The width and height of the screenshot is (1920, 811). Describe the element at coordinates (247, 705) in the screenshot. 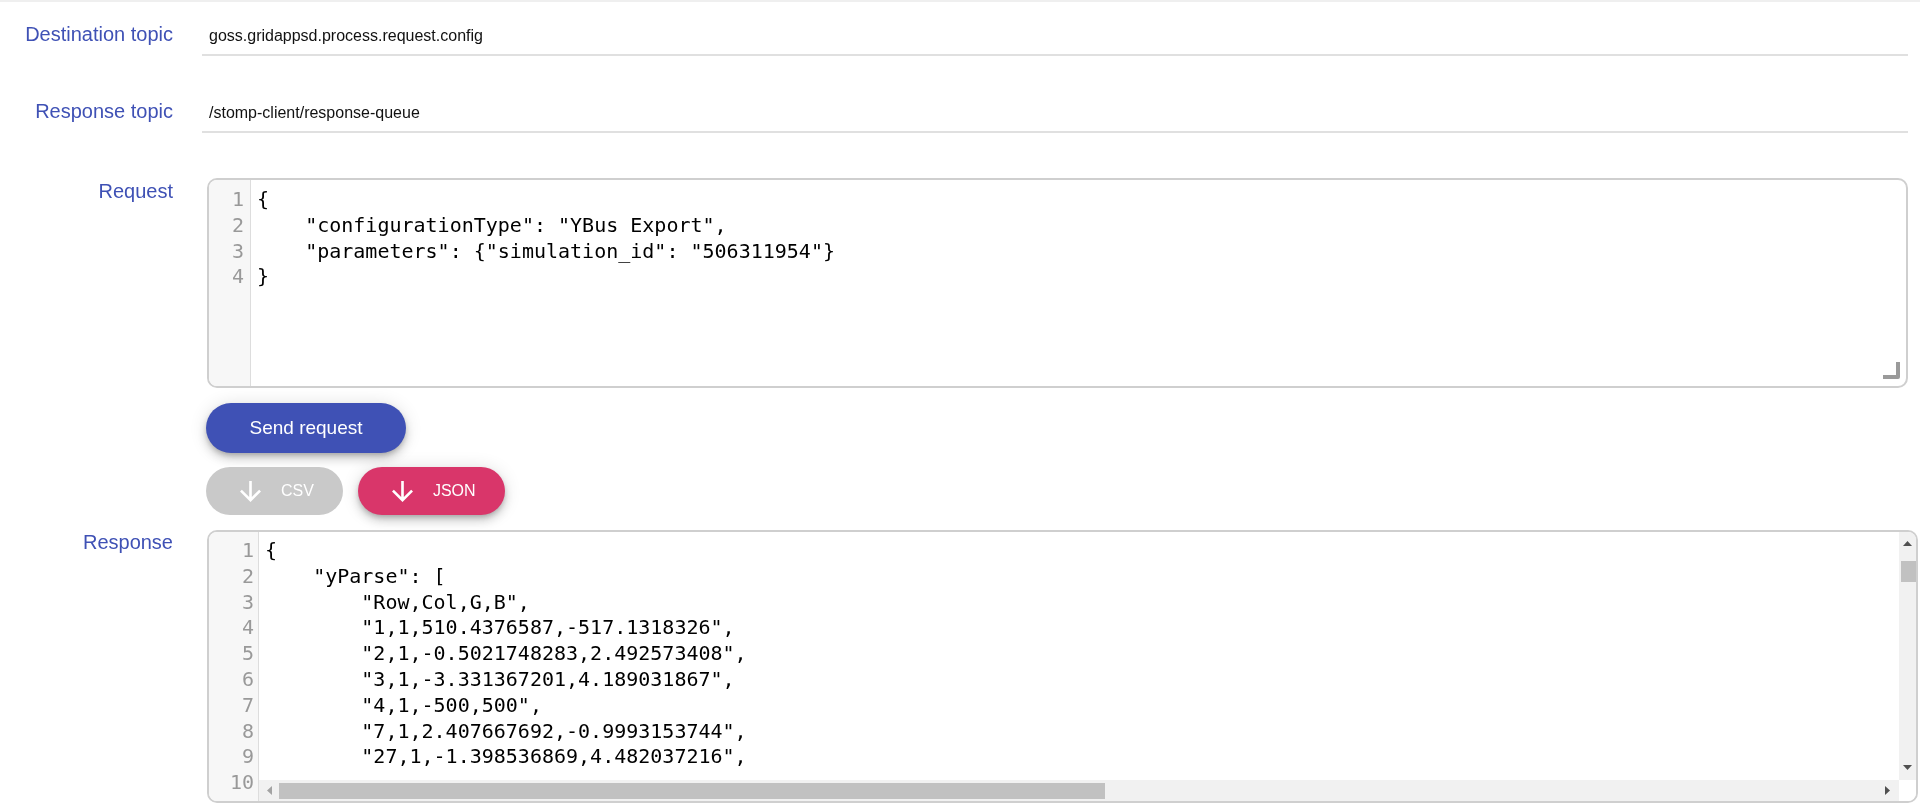

I see `line-number: 7` at that location.